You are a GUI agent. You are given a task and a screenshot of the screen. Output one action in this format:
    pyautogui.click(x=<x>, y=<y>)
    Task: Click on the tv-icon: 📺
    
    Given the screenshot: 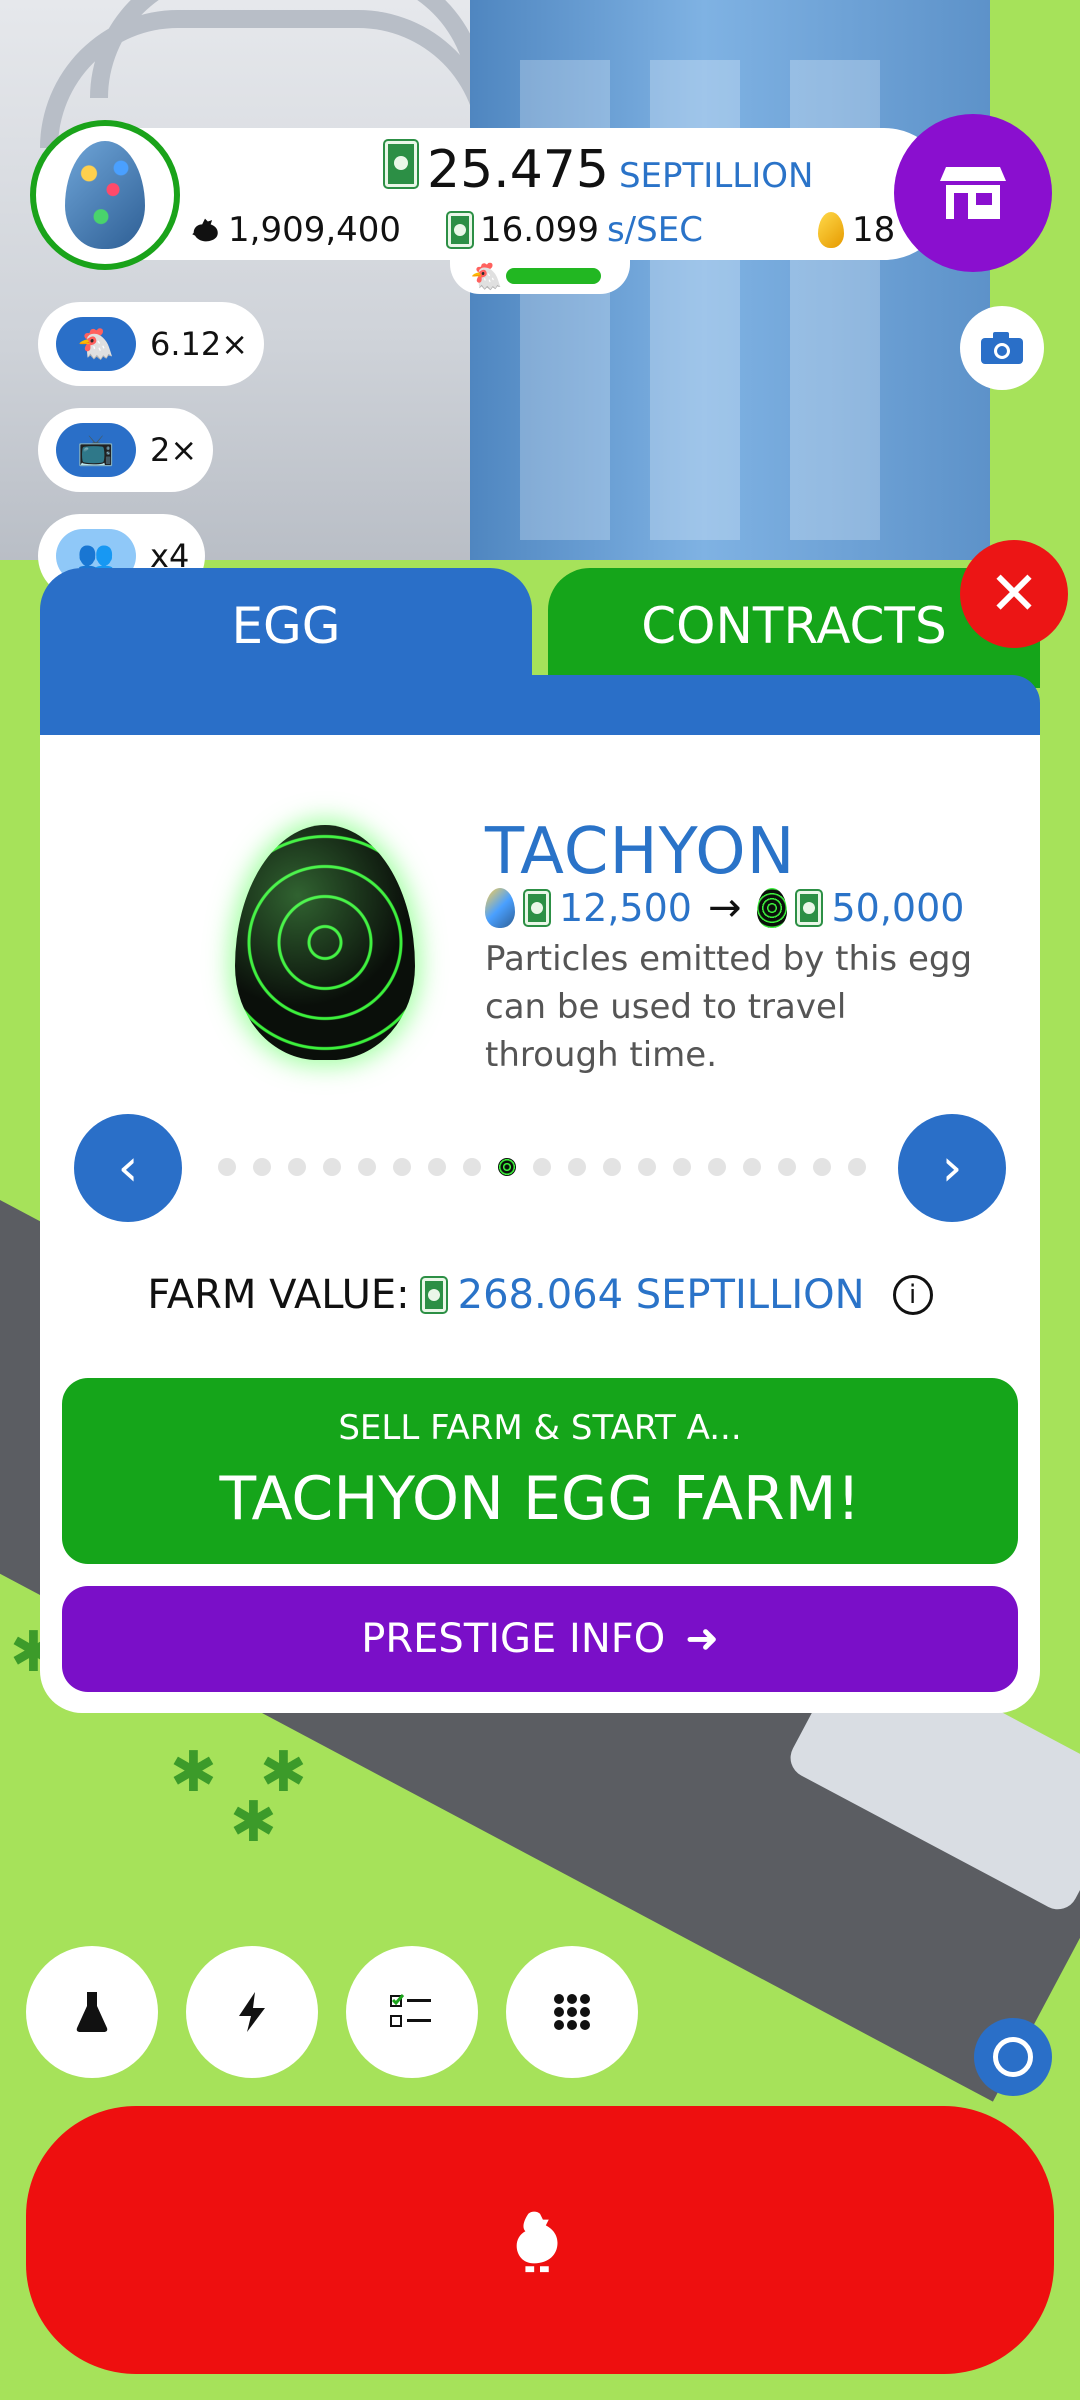 What is the action you would take?
    pyautogui.click(x=96, y=450)
    